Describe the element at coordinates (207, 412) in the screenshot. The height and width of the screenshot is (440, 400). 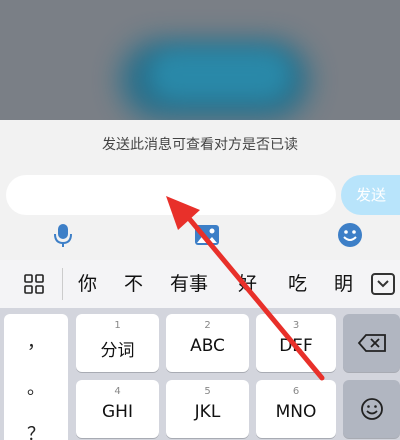
I see `key-label: JKL` at that location.